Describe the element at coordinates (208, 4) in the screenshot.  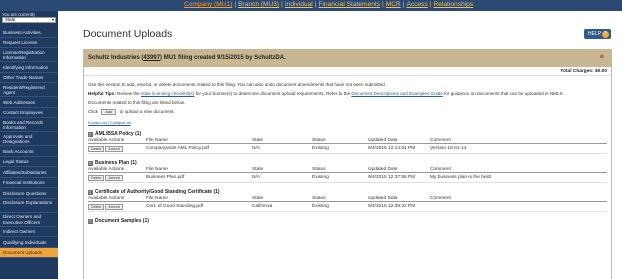
I see `nav-company: Company (MU1)` at that location.